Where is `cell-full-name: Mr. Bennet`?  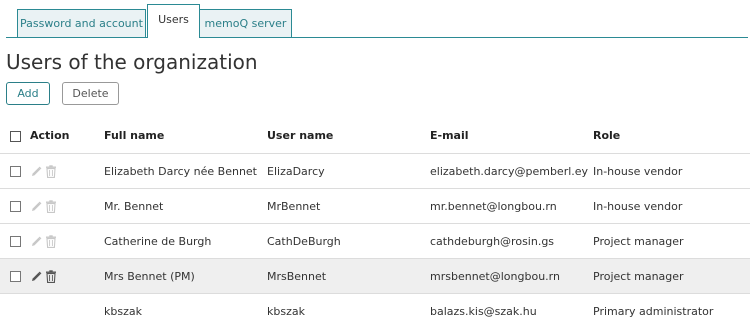
cell-full-name: Mr. Bennet is located at coordinates (134, 206).